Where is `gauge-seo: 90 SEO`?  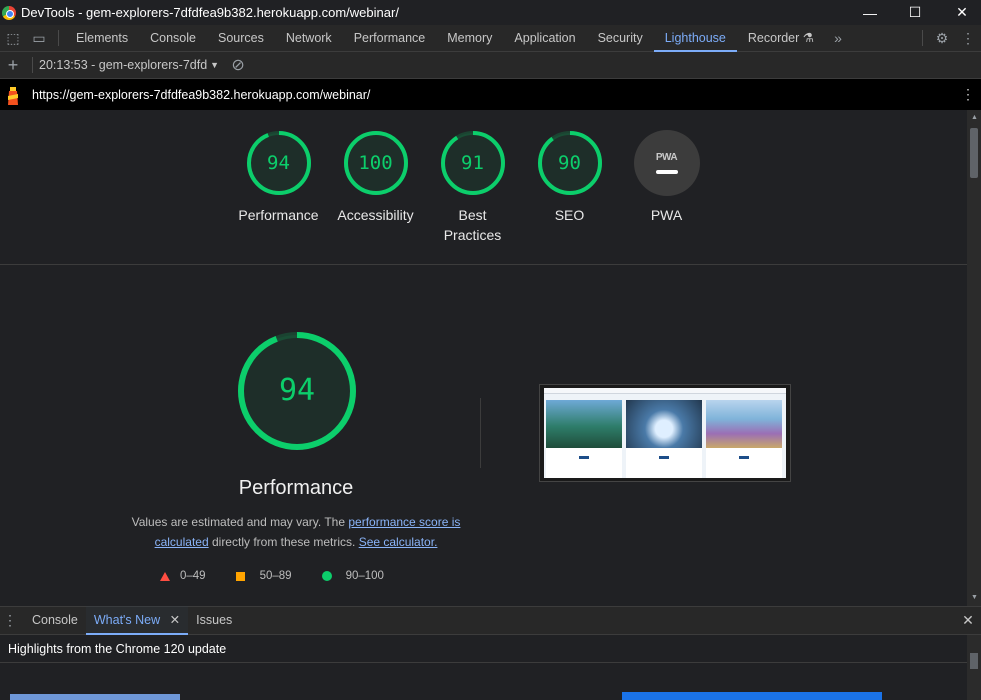
gauge-seo: 90 SEO is located at coordinates (569, 187).